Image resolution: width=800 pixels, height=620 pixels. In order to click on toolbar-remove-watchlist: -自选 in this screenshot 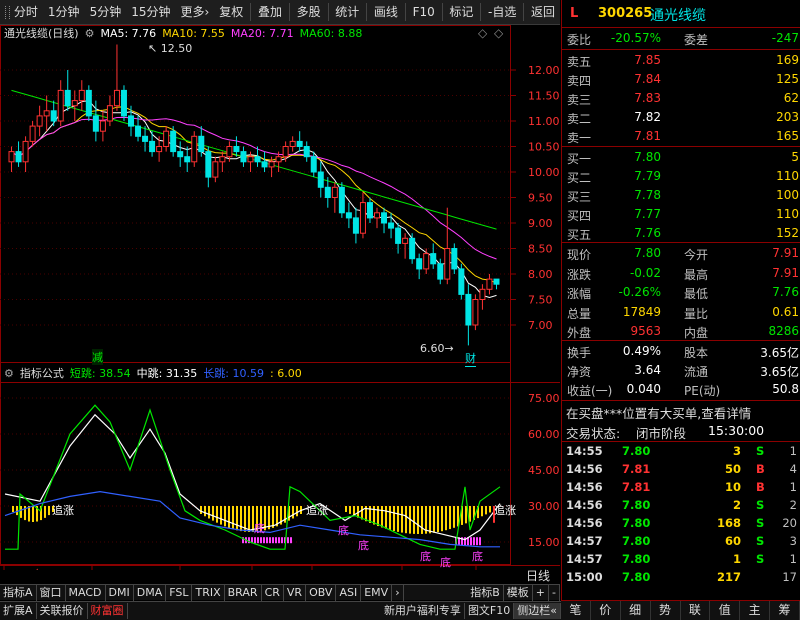, I will do `click(502, 12)`.